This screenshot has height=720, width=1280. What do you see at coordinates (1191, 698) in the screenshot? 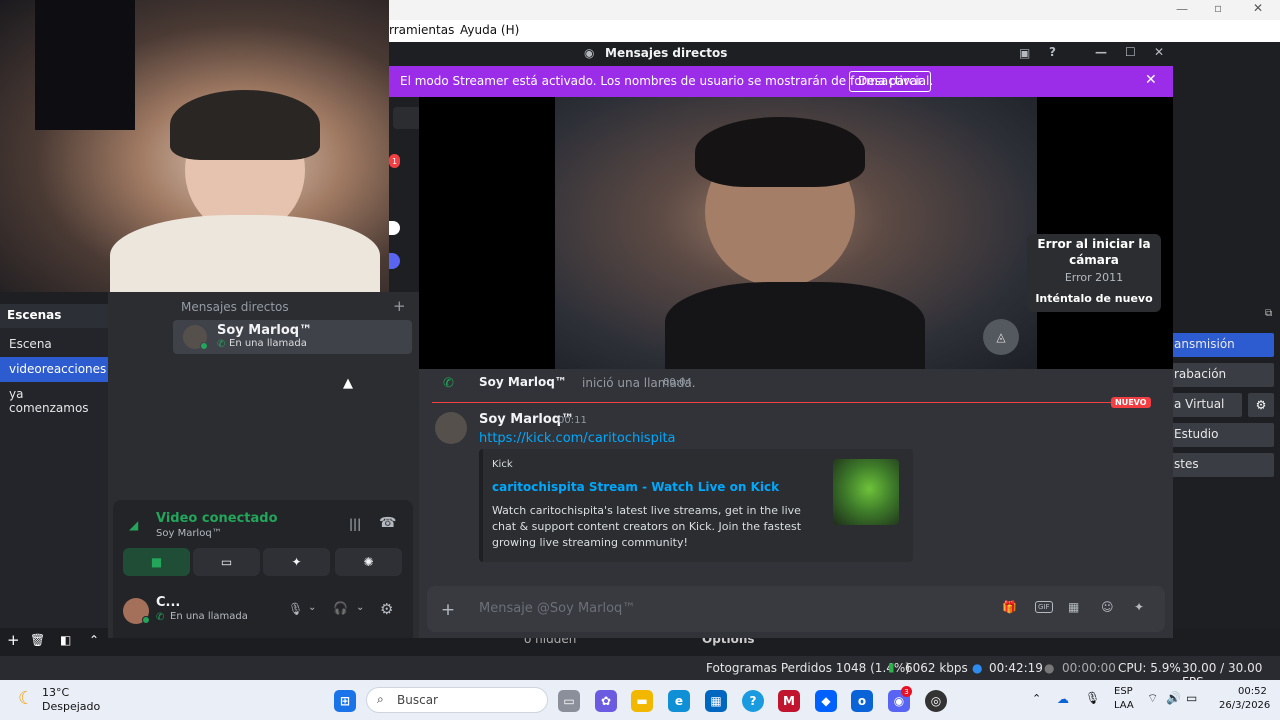
I see `battery-icon: ▭` at bounding box center [1191, 698].